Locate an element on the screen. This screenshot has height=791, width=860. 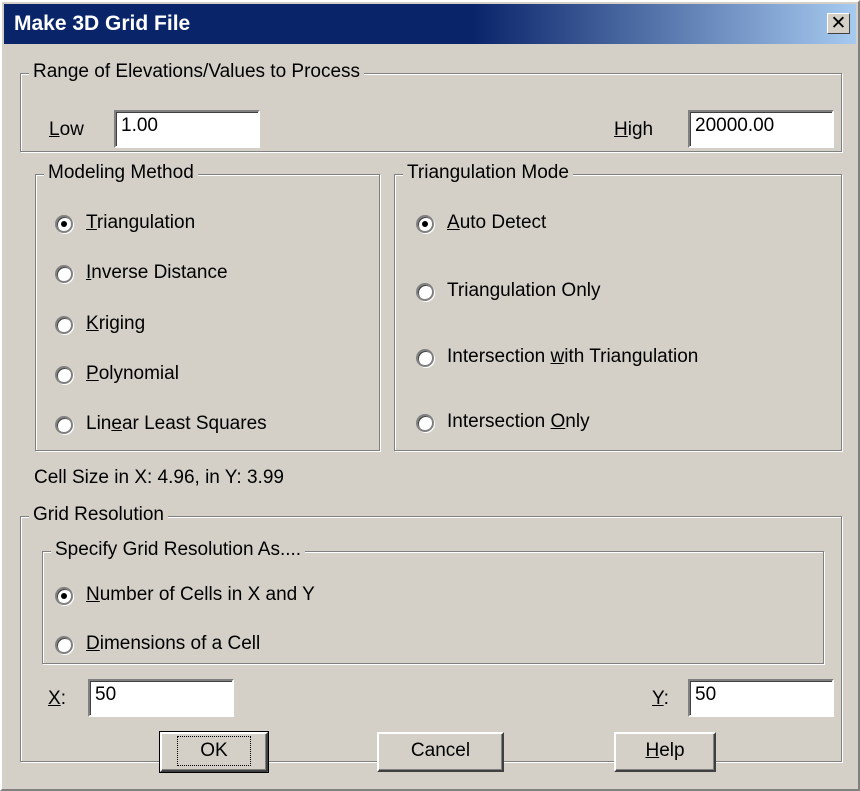
low-input: 1.00 is located at coordinates (187, 129).